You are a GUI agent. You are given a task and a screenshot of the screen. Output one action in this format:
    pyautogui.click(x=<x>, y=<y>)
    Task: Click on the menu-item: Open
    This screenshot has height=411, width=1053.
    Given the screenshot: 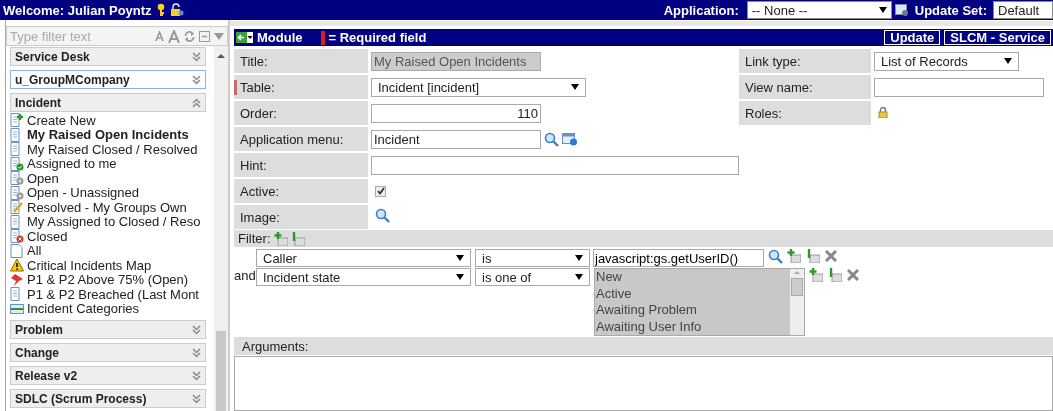 What is the action you would take?
    pyautogui.click(x=43, y=178)
    